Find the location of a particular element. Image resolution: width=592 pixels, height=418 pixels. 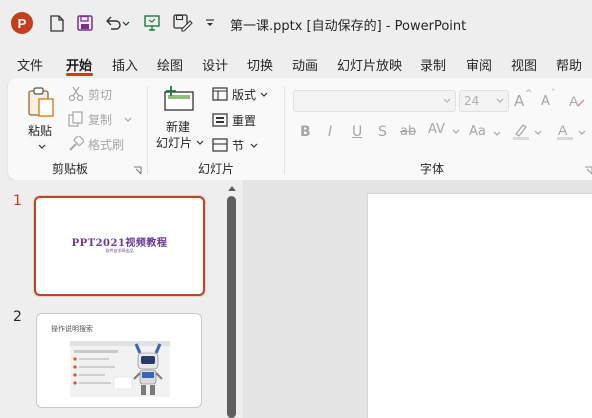

reset-button: 重置 is located at coordinates (242, 120).